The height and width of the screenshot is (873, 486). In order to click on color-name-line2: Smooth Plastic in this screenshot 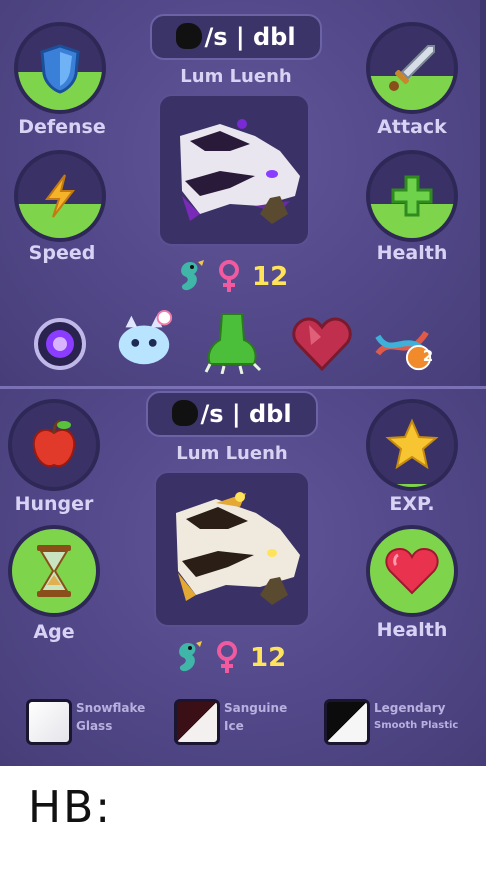, I will do `click(416, 725)`.